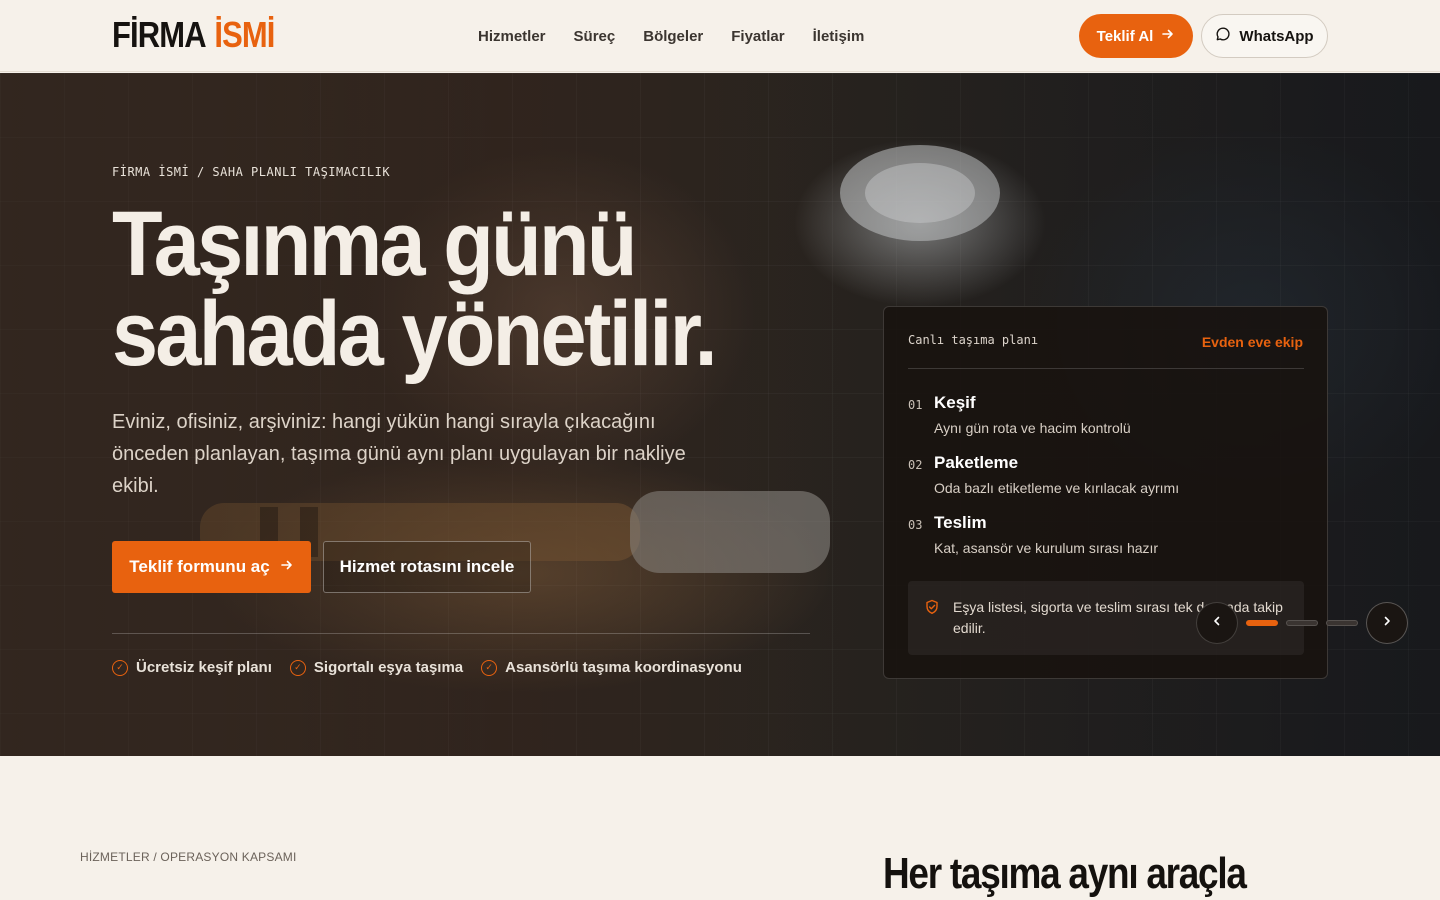 Image resolution: width=1440 pixels, height=900 pixels. What do you see at coordinates (595, 37) in the screenshot?
I see `nav-link-surec: Süreç` at bounding box center [595, 37].